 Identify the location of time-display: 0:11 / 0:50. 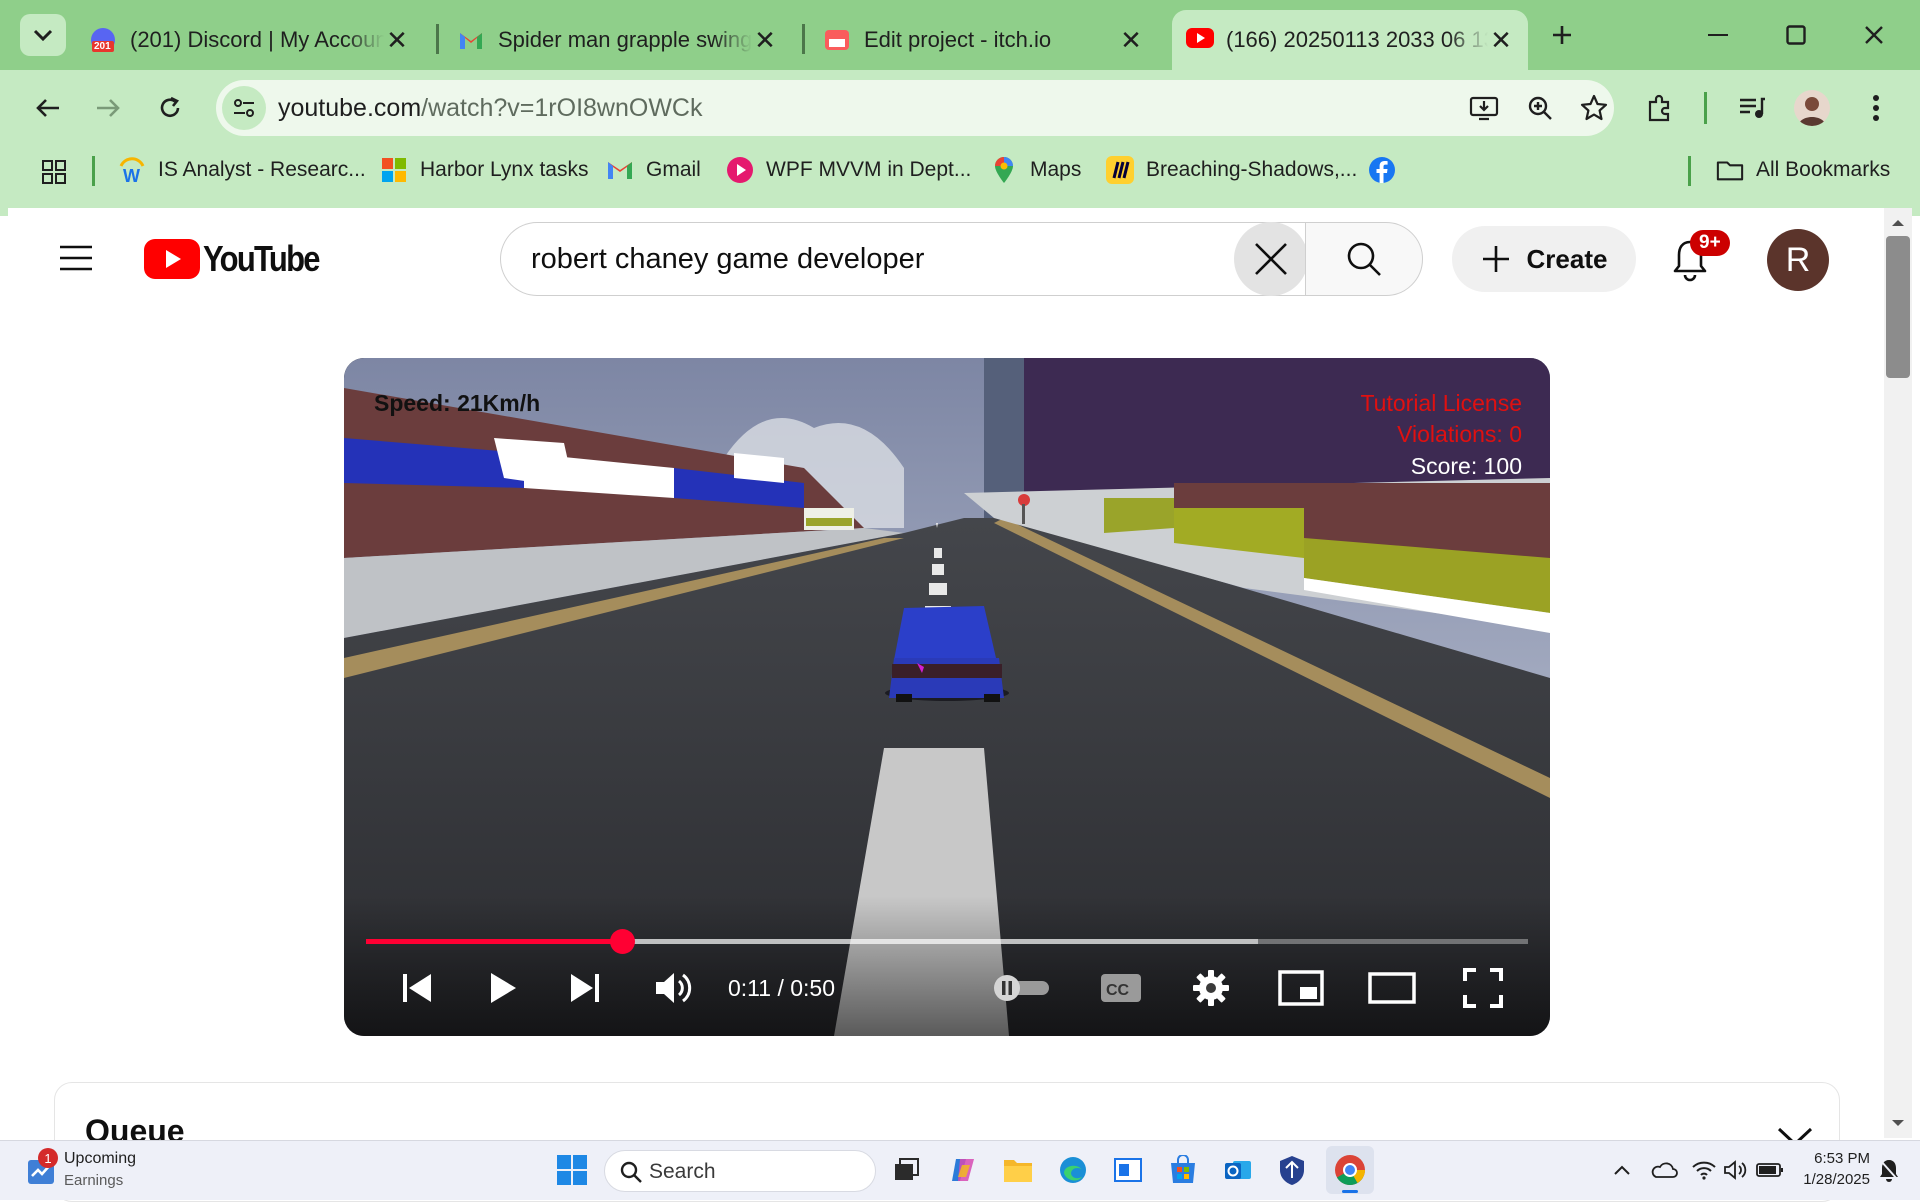
(781, 987).